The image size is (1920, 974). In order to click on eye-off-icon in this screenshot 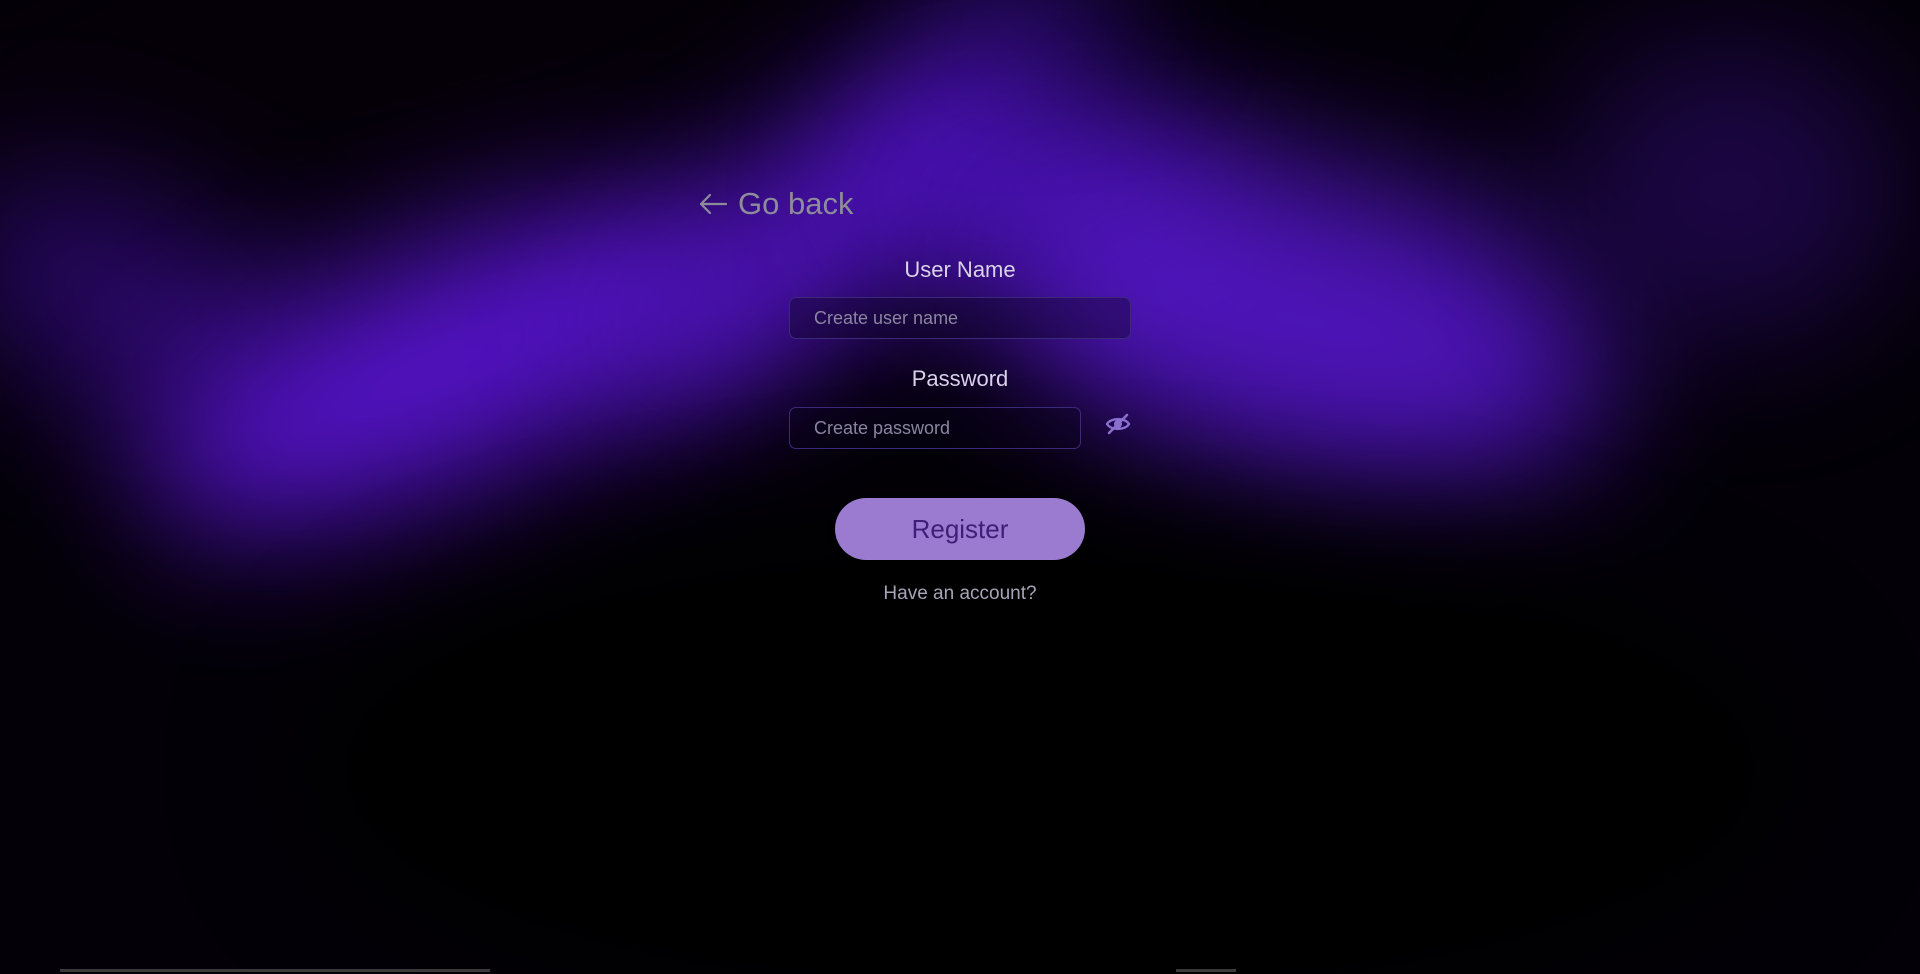, I will do `click(1118, 424)`.